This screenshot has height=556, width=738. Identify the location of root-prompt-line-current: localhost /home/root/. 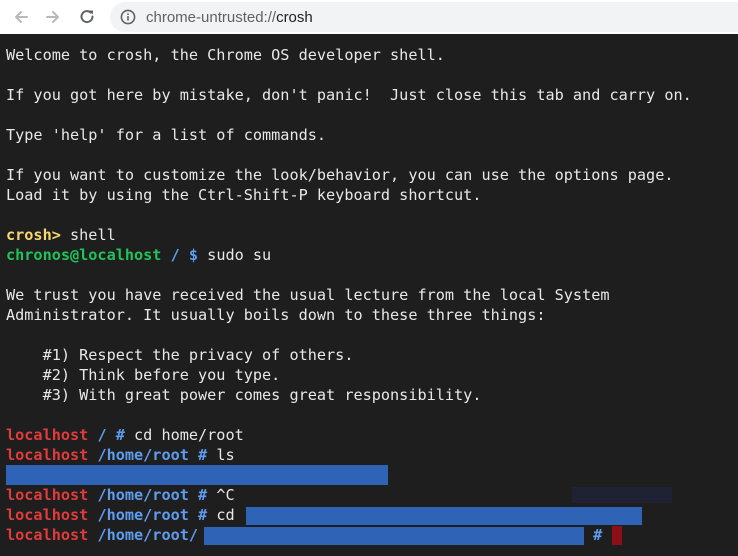
(102, 535).